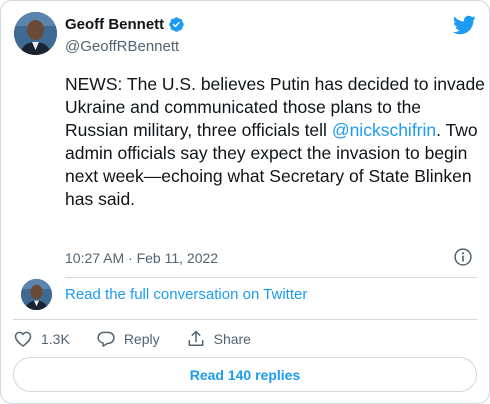 This screenshot has height=404, width=490. Describe the element at coordinates (35, 33) in the screenshot. I see `author-avatar` at that location.